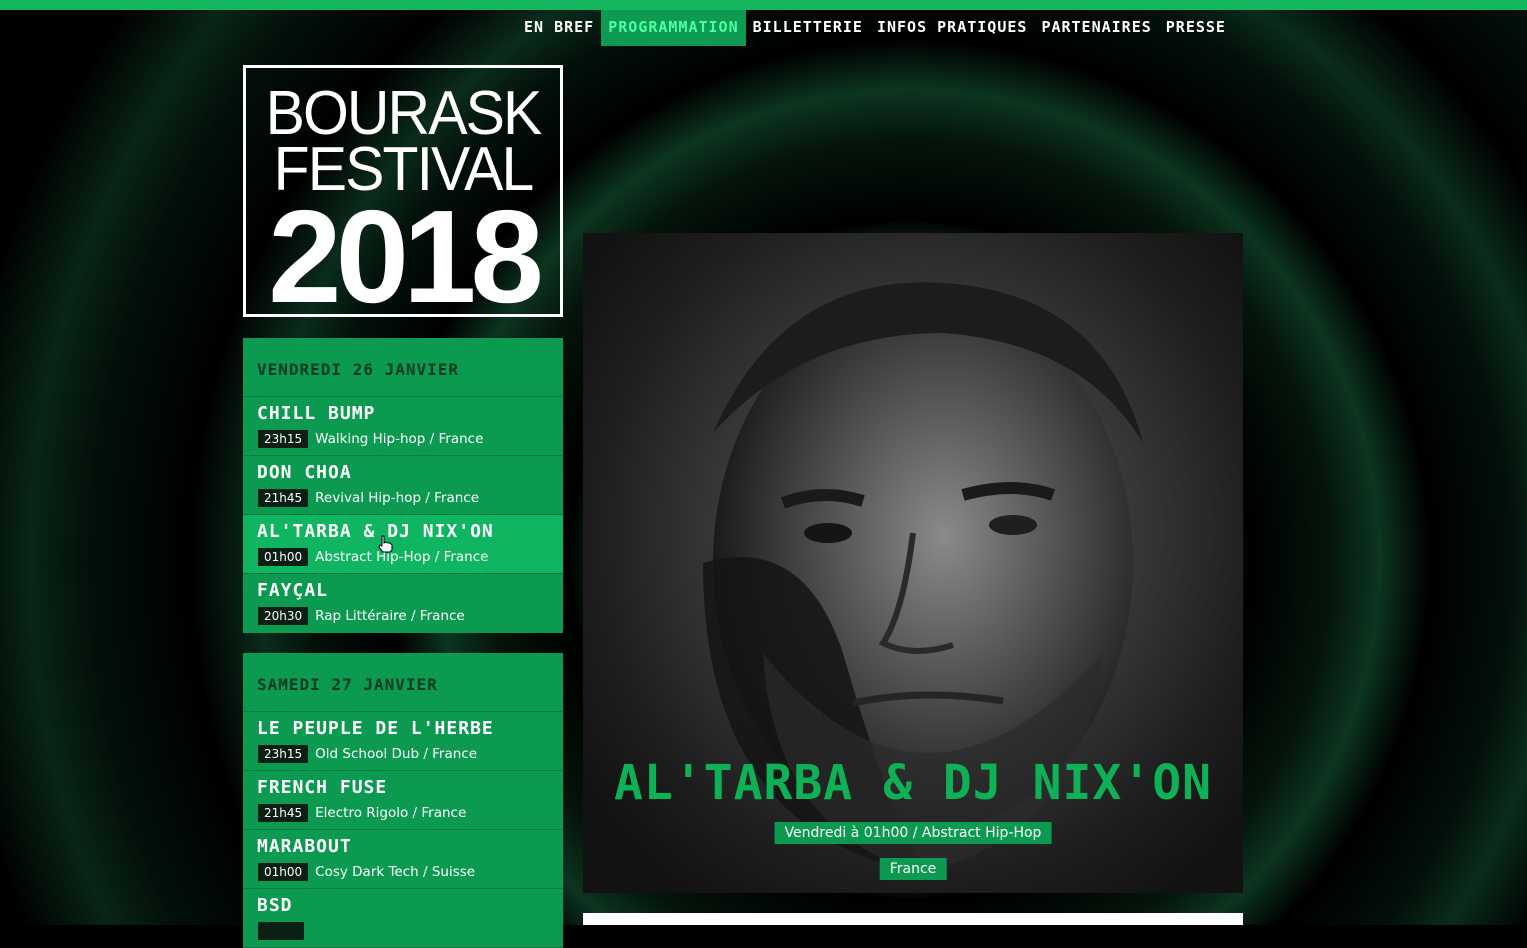  What do you see at coordinates (375, 531) in the screenshot?
I see `artist-name: Al'Tarba & DJ Nix'On` at bounding box center [375, 531].